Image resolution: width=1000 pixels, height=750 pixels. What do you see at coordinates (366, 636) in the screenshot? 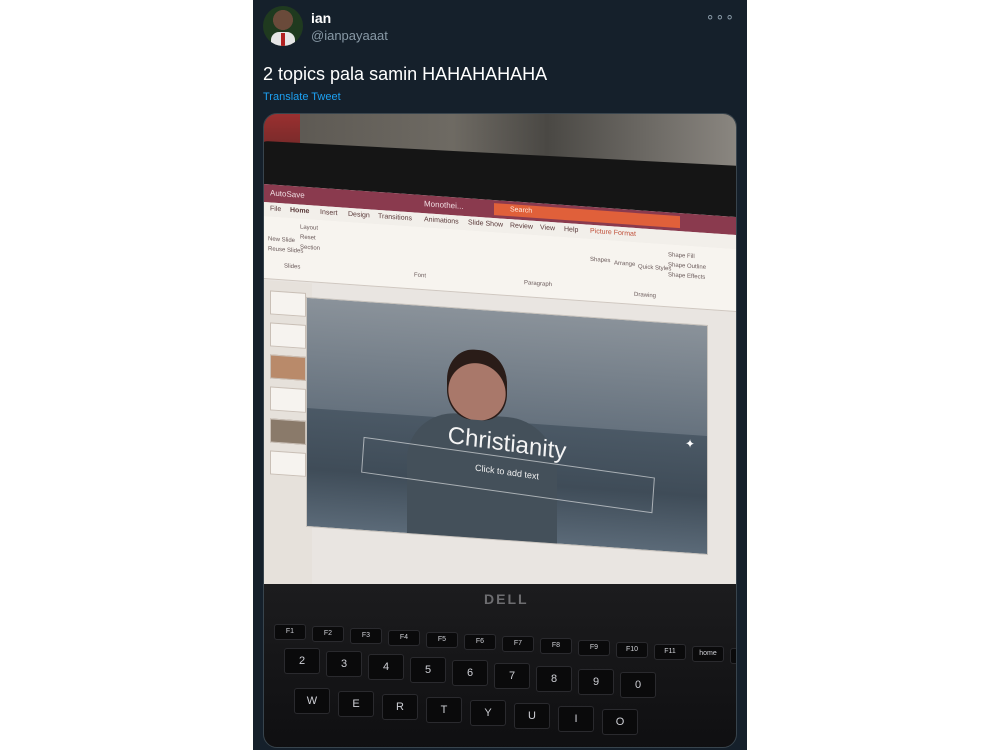
I see `key-f3: F3` at bounding box center [366, 636].